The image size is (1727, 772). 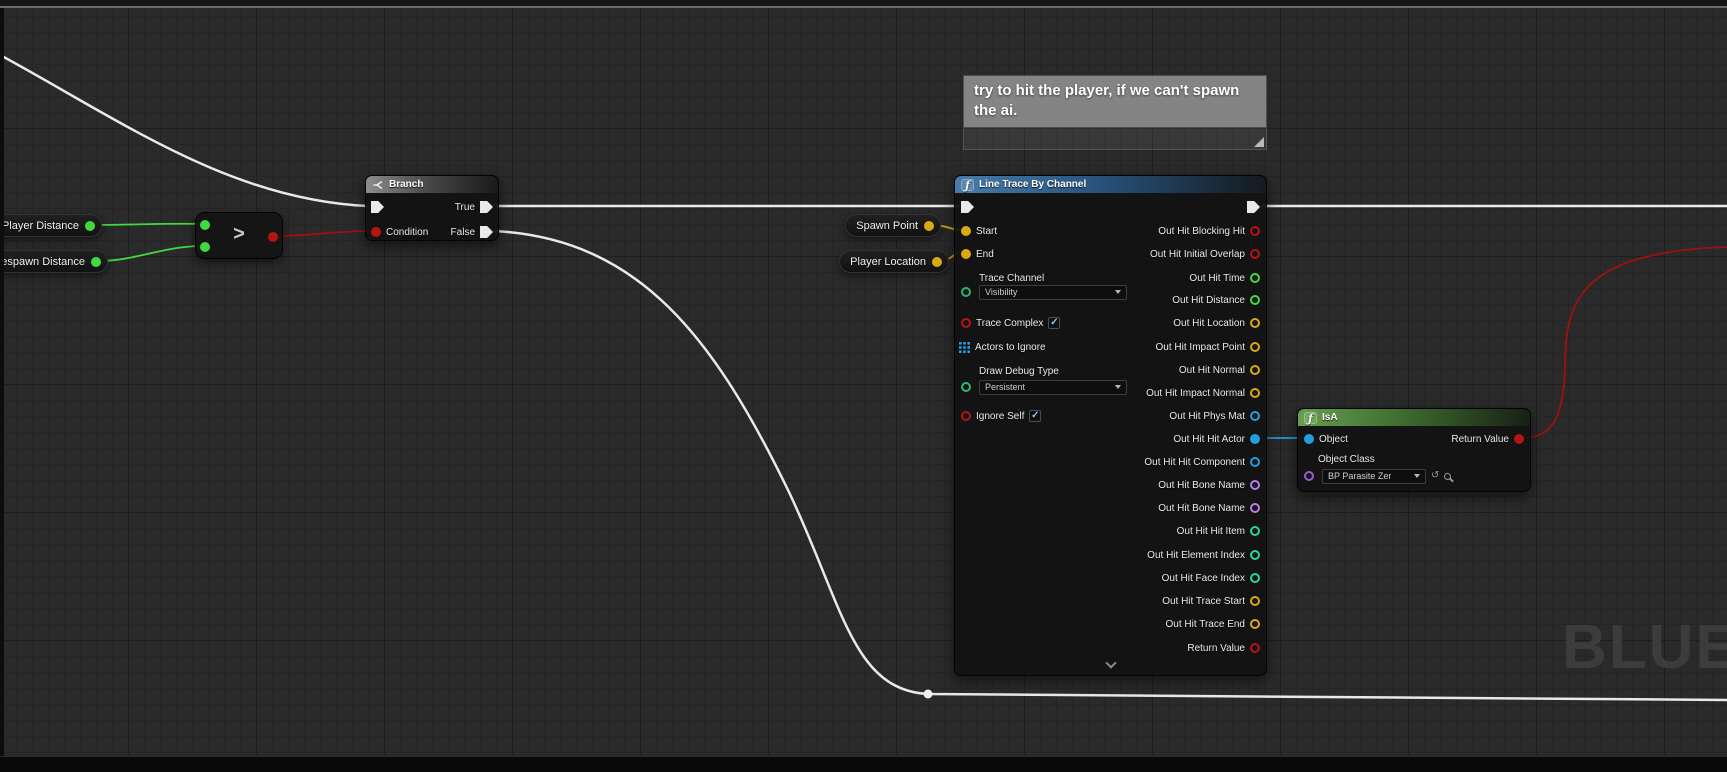 What do you see at coordinates (1208, 300) in the screenshot?
I see `pin-label: Out Hit Distance` at bounding box center [1208, 300].